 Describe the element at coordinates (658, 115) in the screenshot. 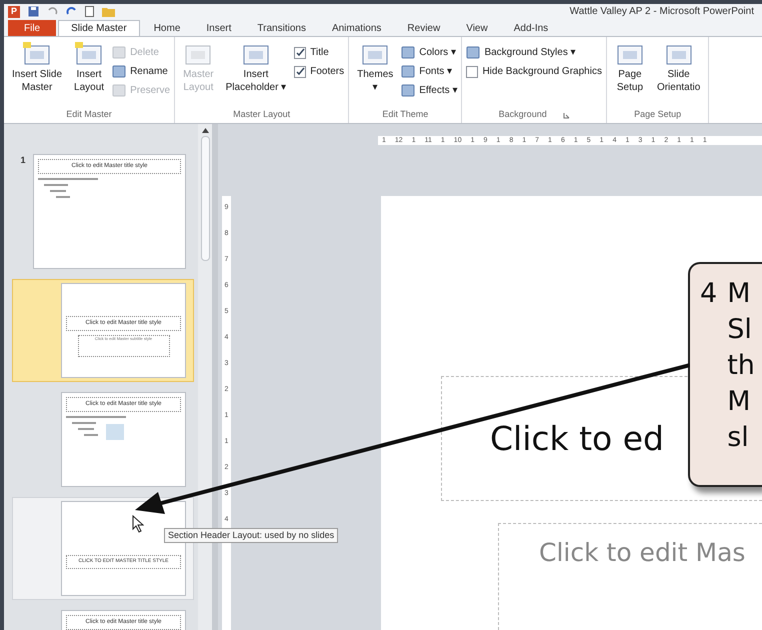

I see `group-label: Page Setup` at that location.